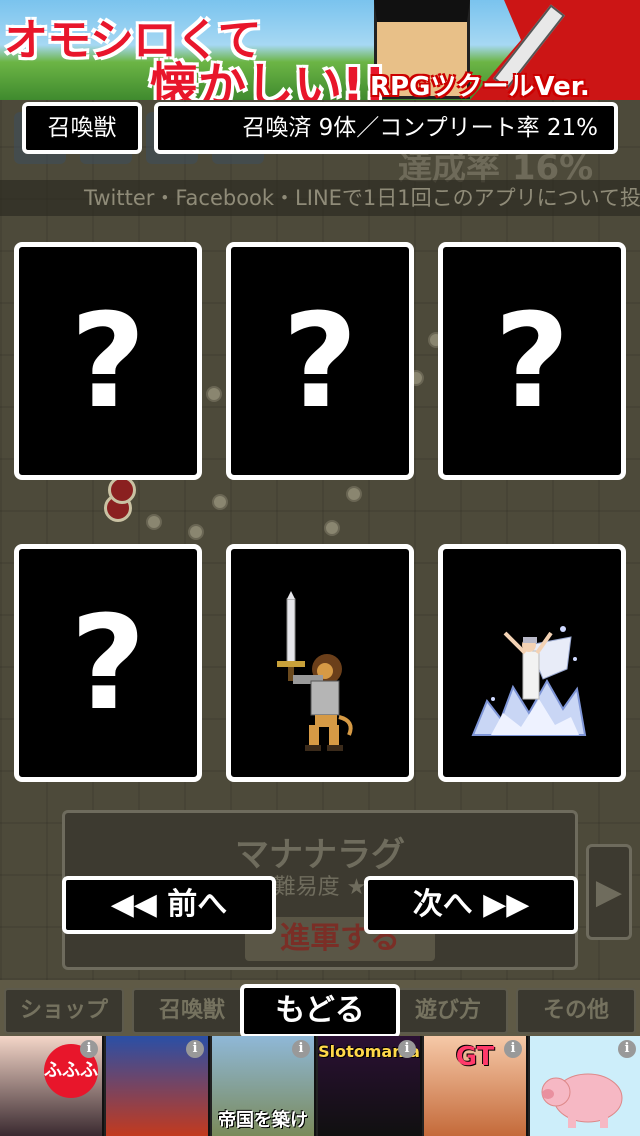 The height and width of the screenshot is (1136, 640). Describe the element at coordinates (585, 1086) in the screenshot. I see `ad-tile-6: i` at that location.